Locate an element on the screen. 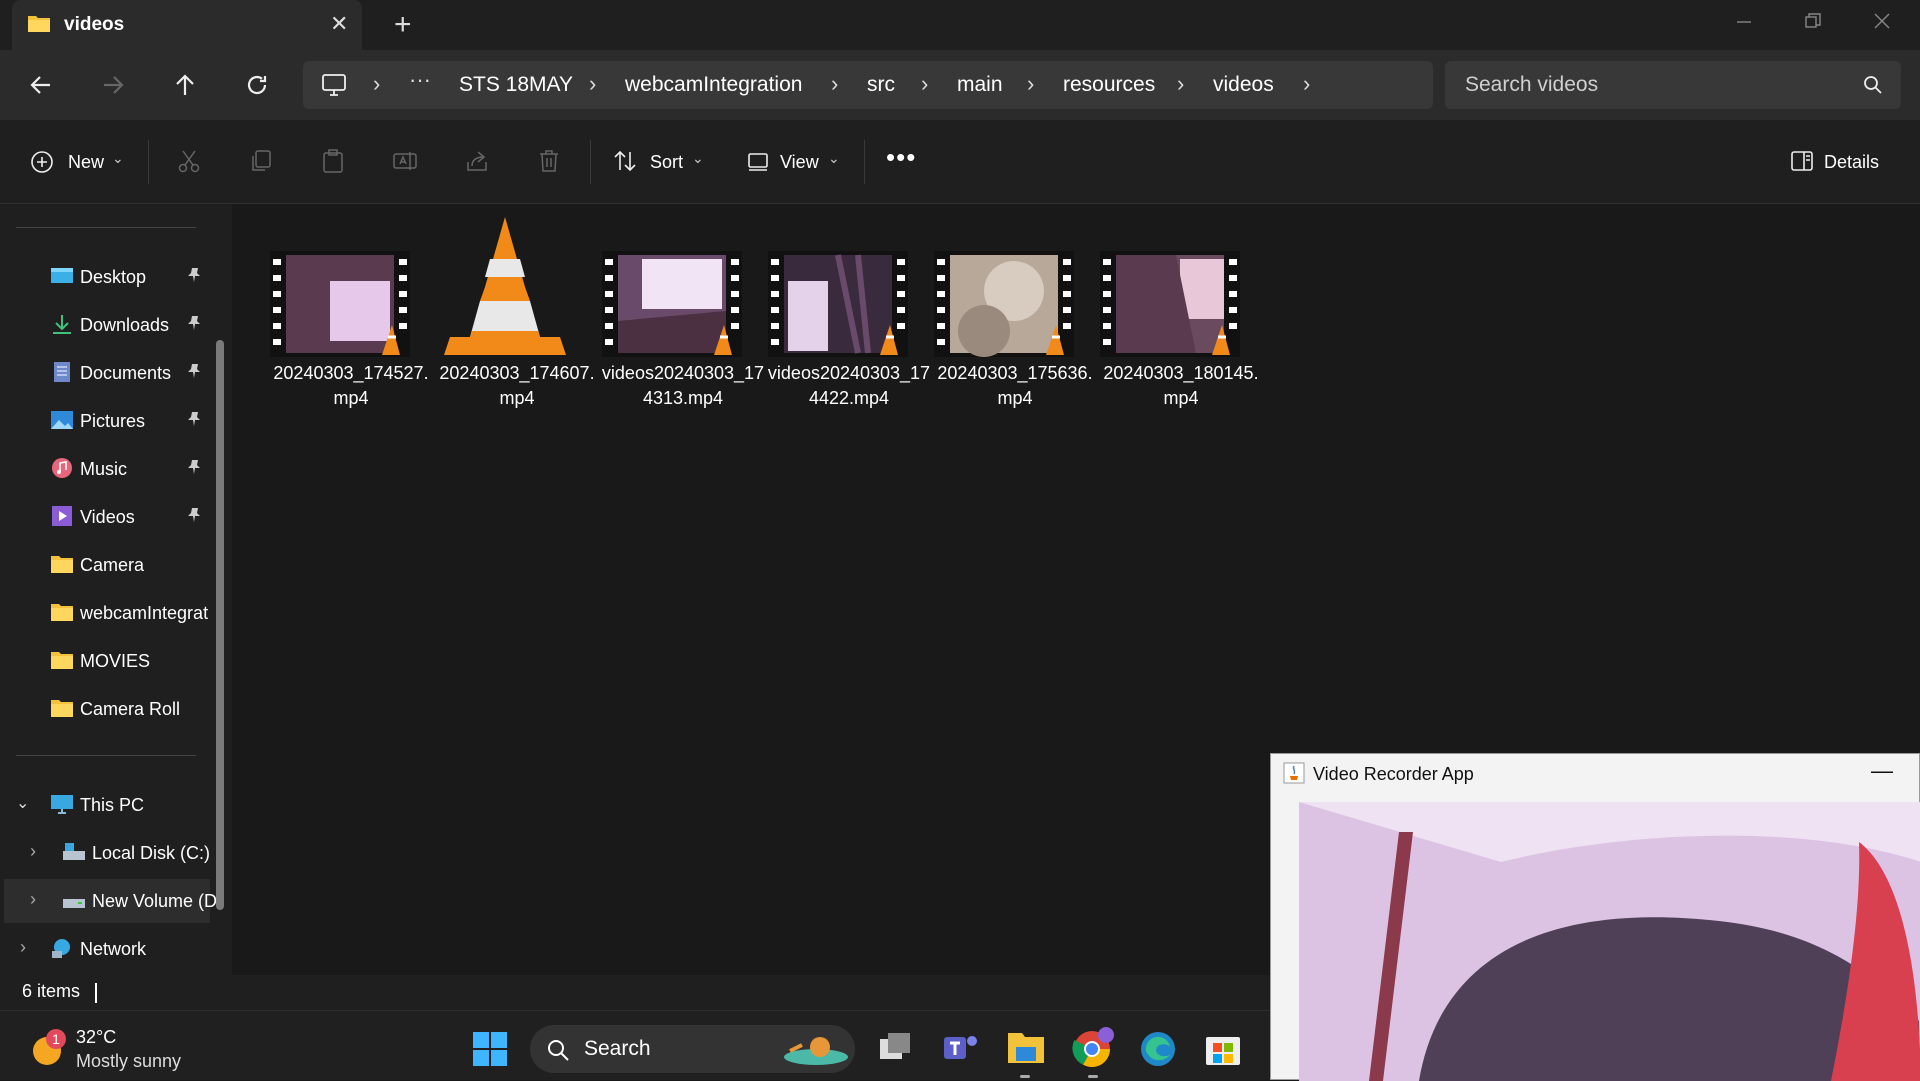 Image resolution: width=1920 pixels, height=1081 pixels. sidebar-item-label: Documents is located at coordinates (126, 373).